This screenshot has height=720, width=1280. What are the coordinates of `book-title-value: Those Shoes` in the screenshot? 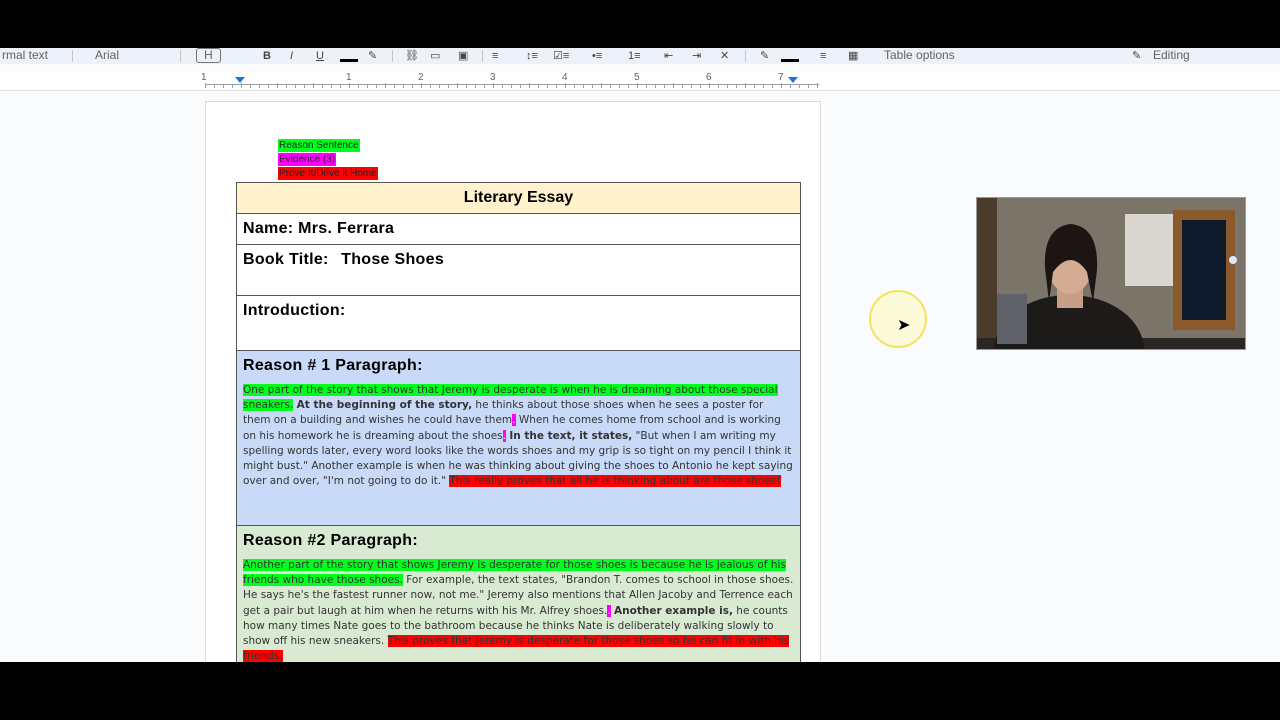 It's located at (393, 259).